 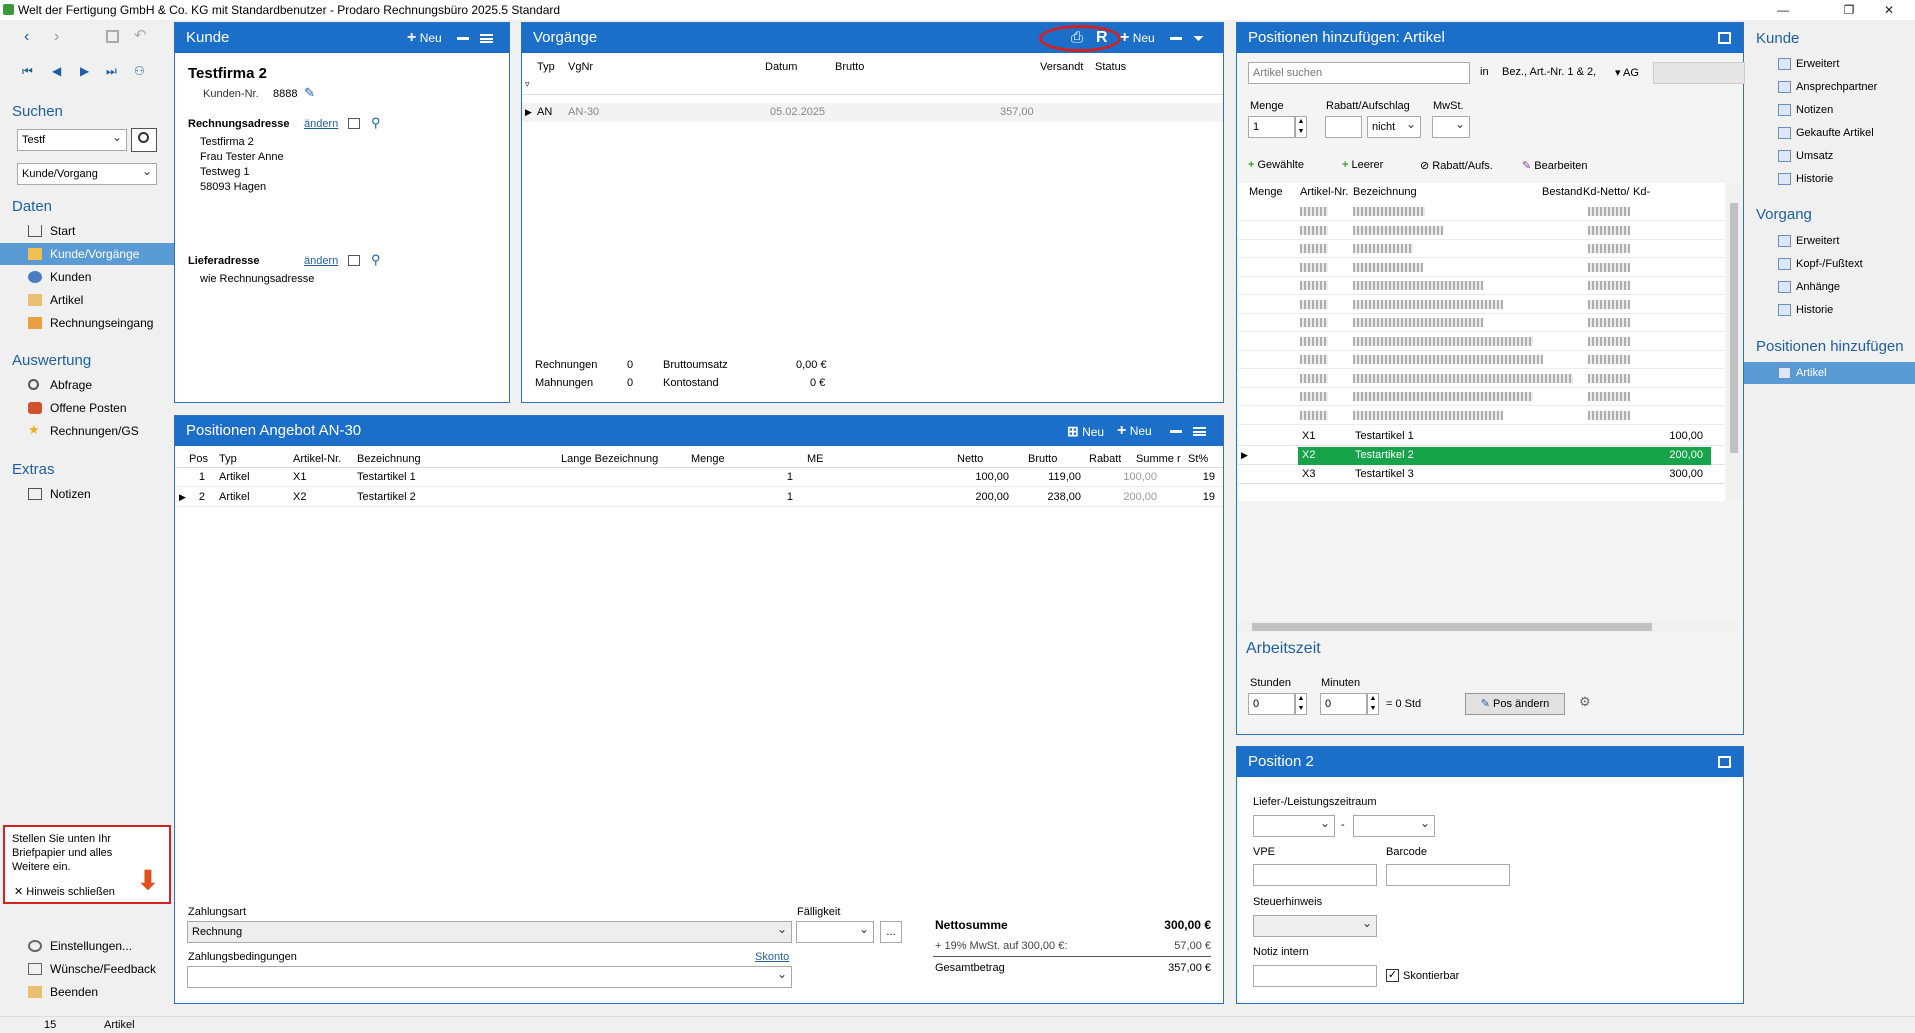 I want to click on faelligkeit-select, so click(x=835, y=931).